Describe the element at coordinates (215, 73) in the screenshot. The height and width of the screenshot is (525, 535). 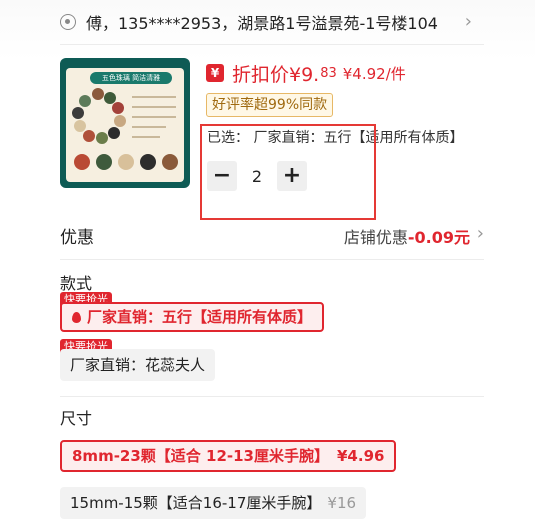
I see `yen-badge-icon: ¥` at that location.